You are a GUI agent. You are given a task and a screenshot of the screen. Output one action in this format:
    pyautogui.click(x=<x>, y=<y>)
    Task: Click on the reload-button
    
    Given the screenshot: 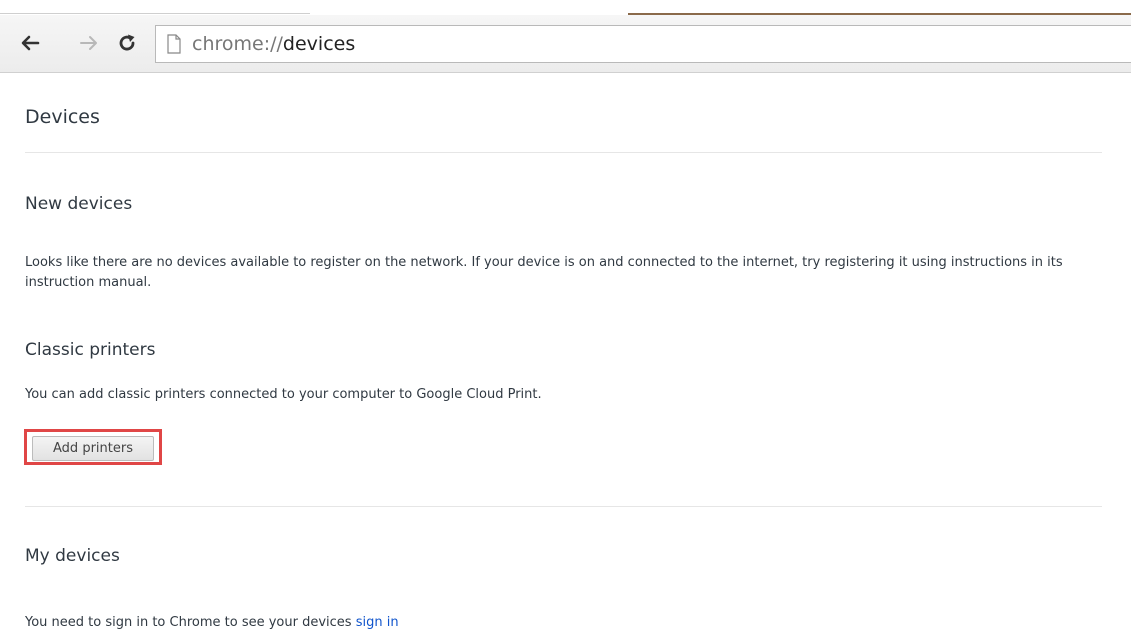 What is the action you would take?
    pyautogui.click(x=127, y=43)
    